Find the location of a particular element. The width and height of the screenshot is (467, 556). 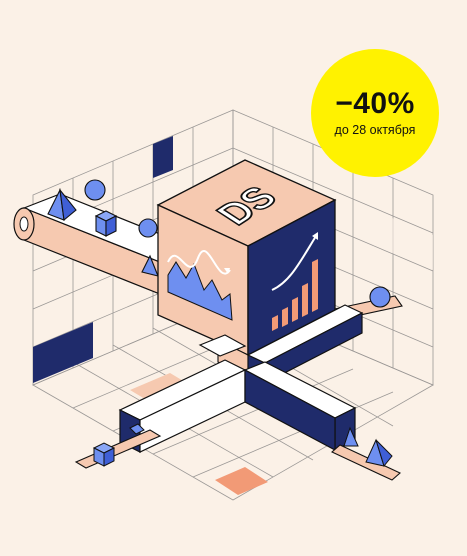

discount-badge: −40% до 28 октября is located at coordinates (375, 113).